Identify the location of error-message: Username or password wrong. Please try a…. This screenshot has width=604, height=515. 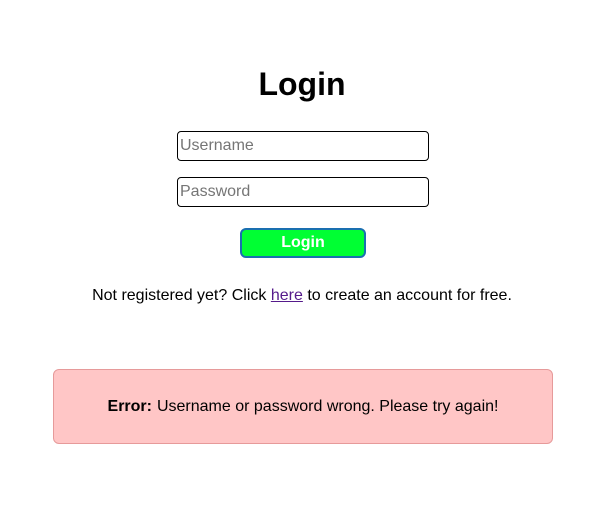
(327, 406).